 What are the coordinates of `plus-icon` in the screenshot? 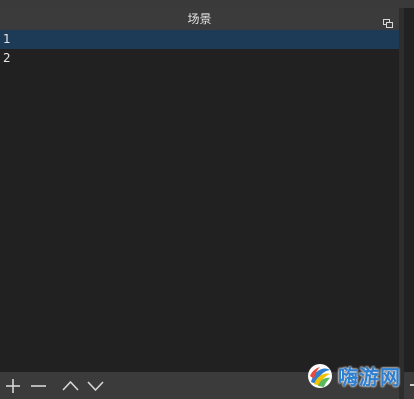 It's located at (13, 386).